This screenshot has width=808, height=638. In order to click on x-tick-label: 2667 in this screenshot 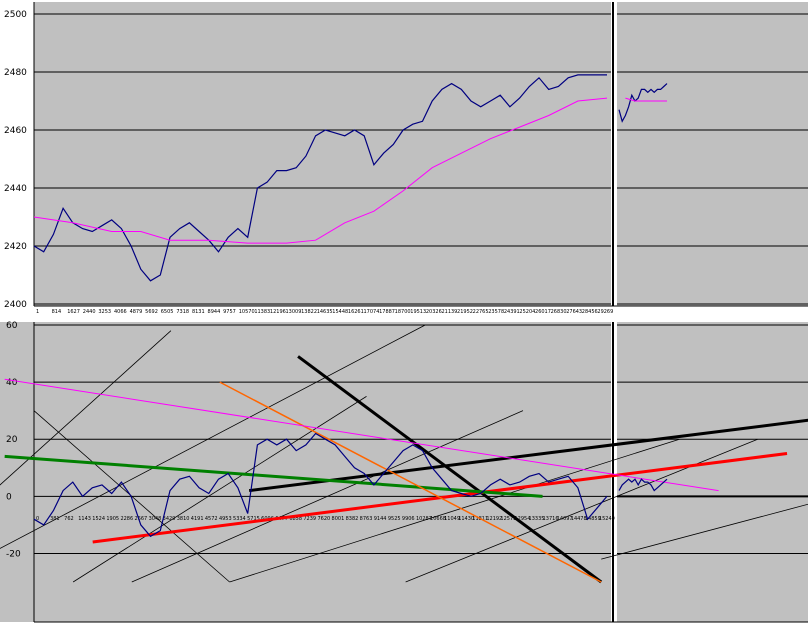, I will do `click(141, 519)`.